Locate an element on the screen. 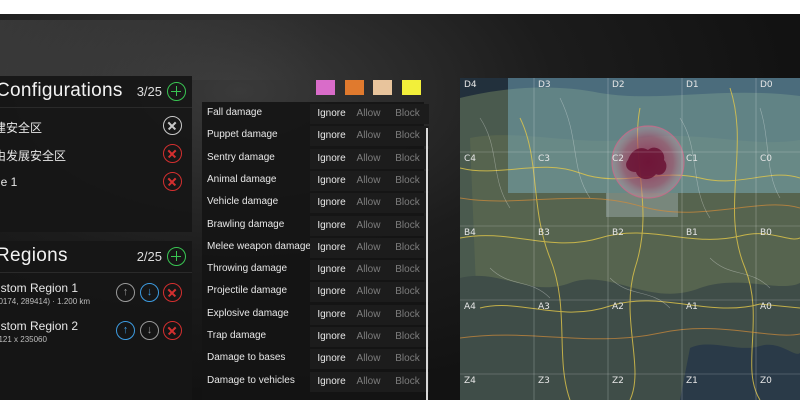 The image size is (800, 400). map-grid-label: A1 is located at coordinates (692, 307).